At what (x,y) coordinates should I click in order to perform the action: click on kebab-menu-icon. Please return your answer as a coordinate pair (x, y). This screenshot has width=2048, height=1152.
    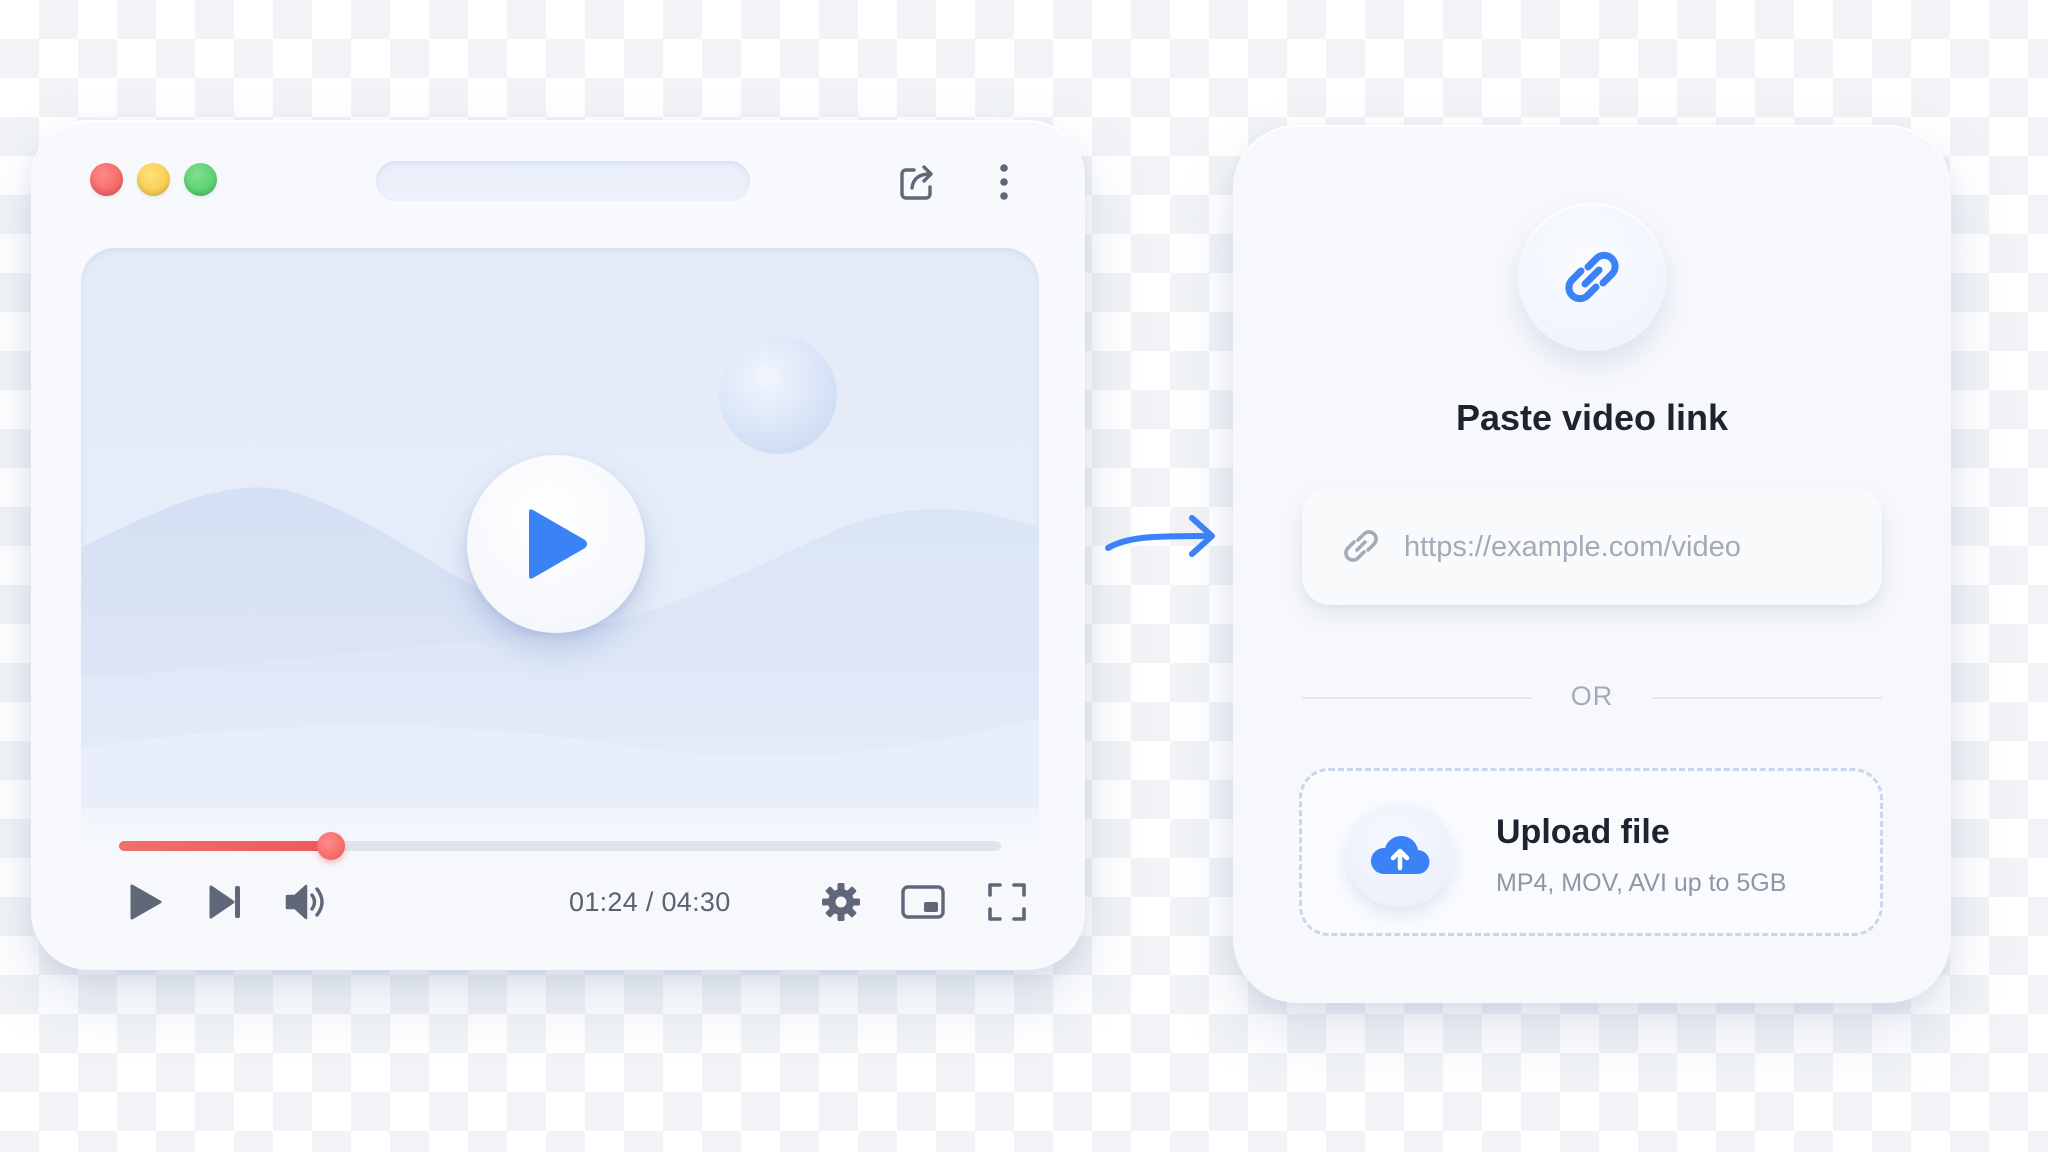
    Looking at the image, I should click on (1004, 182).